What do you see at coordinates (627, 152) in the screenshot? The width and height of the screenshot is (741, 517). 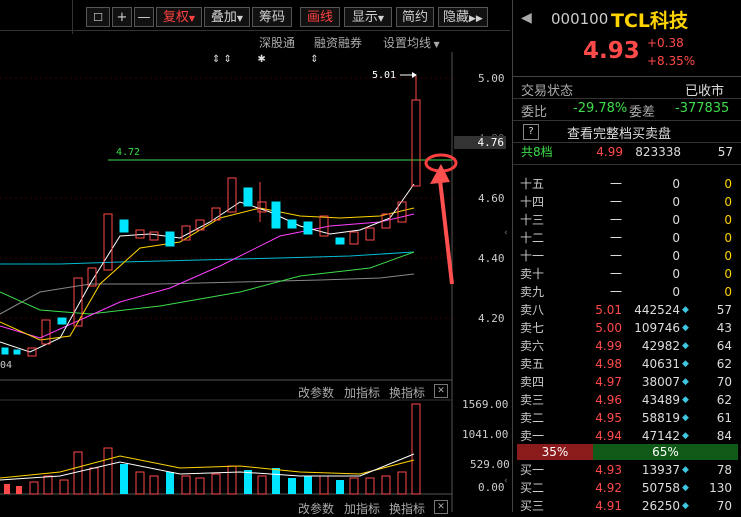 I see `total-levels-row: 共8档 4.99 823338 57` at bounding box center [627, 152].